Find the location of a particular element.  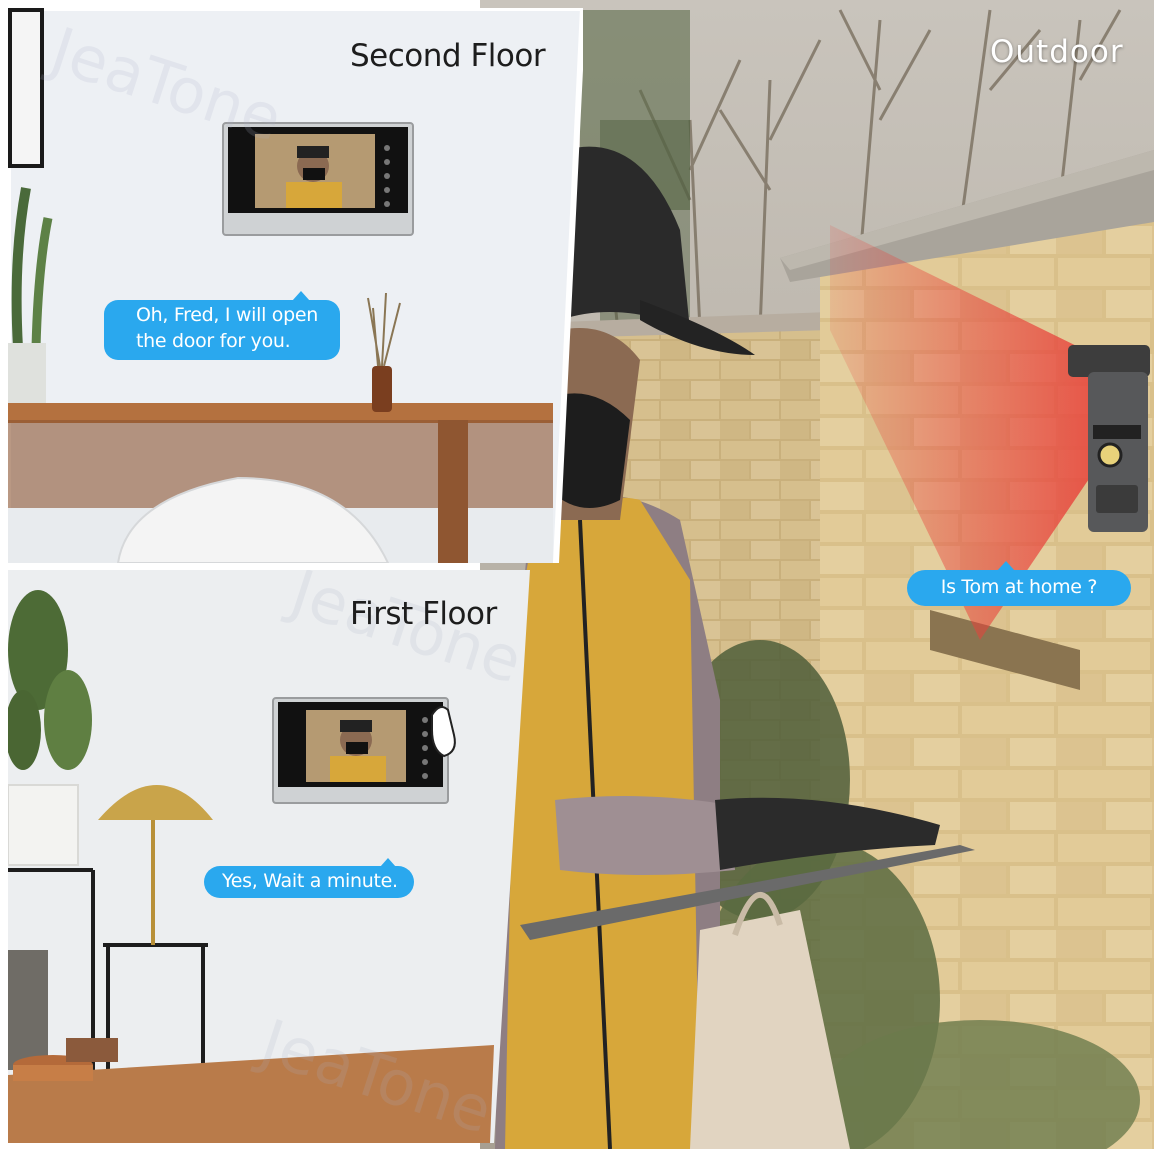

second-floor-speech-bubble: Oh, Fred, I will open the door for you. is located at coordinates (222, 325).